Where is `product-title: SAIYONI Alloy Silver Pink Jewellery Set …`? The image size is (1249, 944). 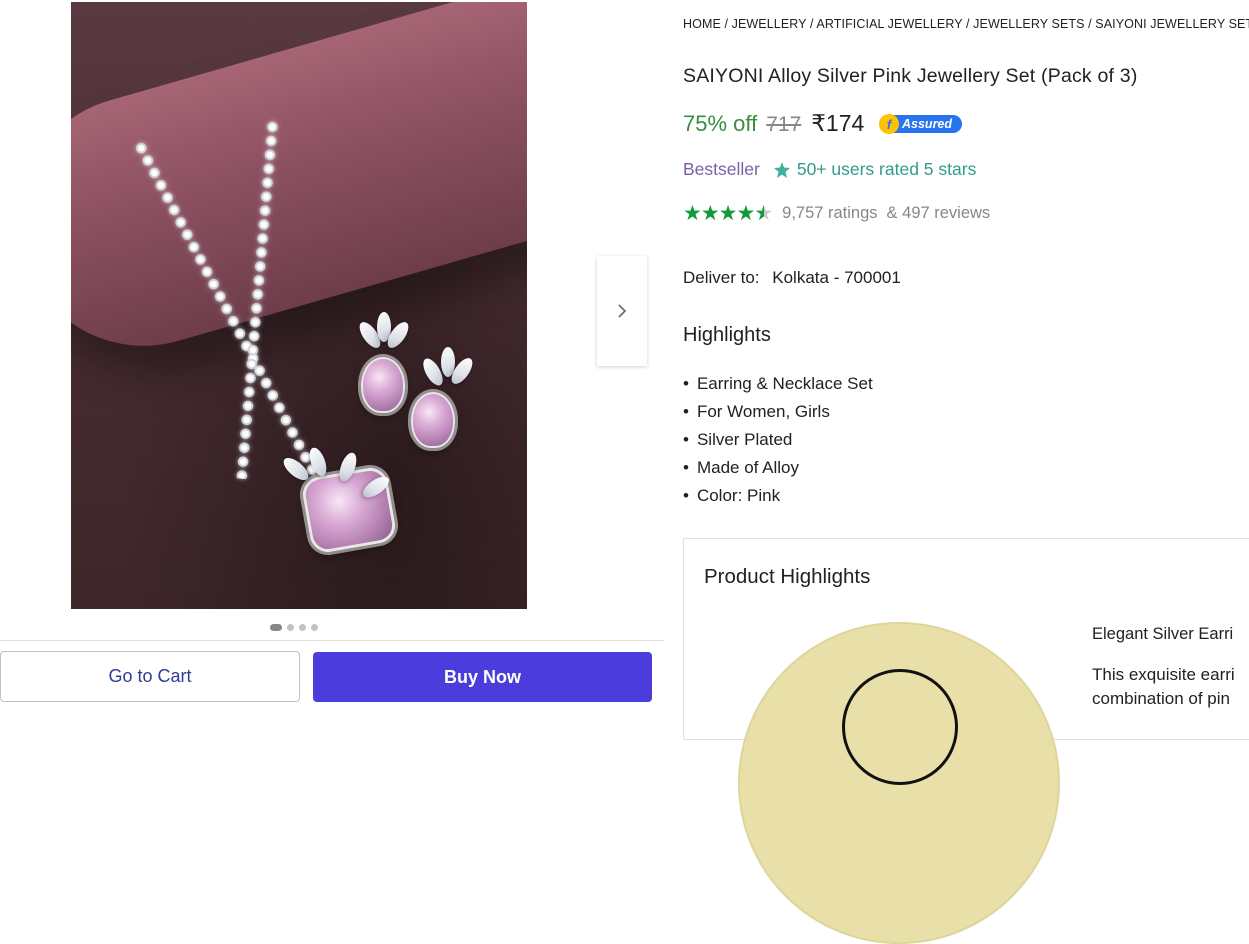
product-title: SAIYONI Alloy Silver Pink Jewellery Set … is located at coordinates (910, 76).